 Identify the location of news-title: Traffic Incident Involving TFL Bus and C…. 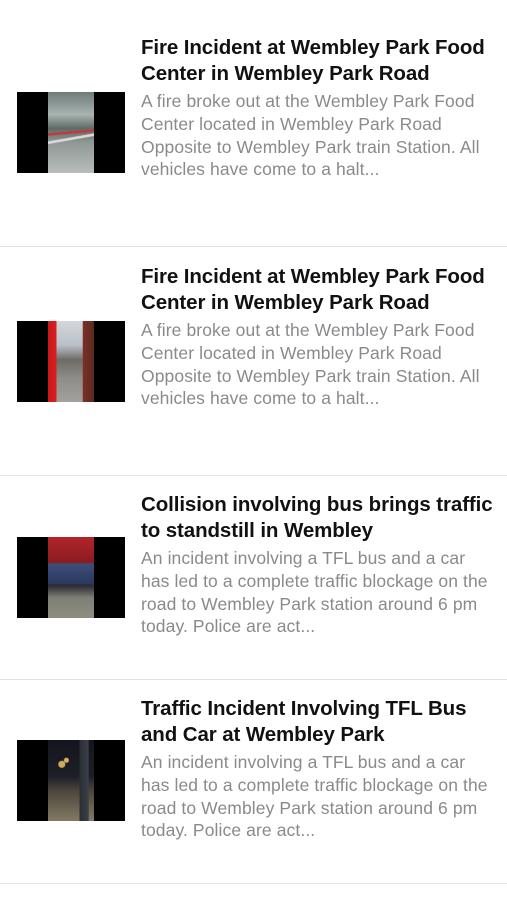
(304, 721).